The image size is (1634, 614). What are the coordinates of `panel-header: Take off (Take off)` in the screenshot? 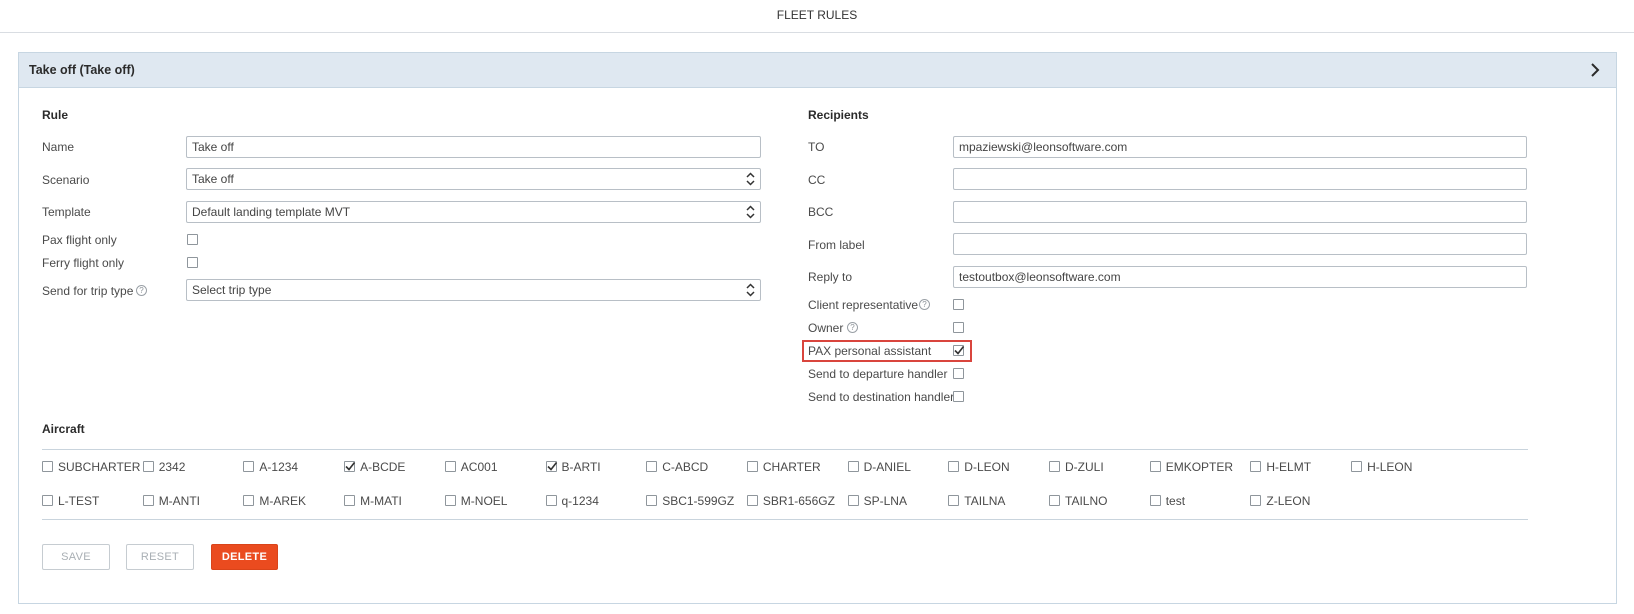 It's located at (817, 70).